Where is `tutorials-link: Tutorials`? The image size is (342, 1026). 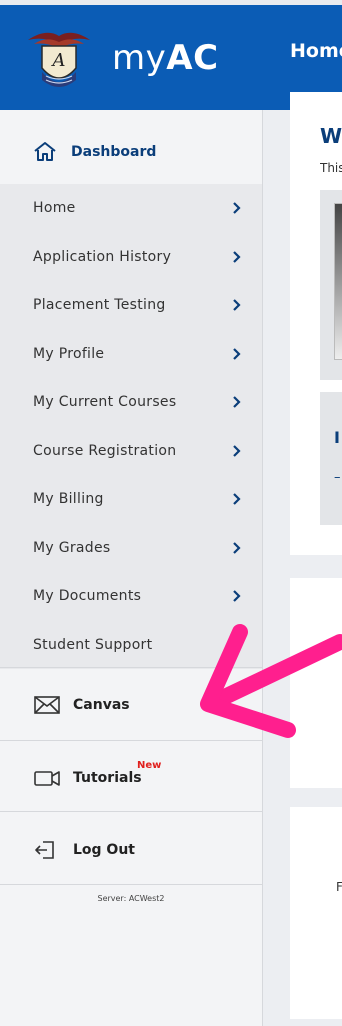
tutorials-link: Tutorials is located at coordinates (131, 778).